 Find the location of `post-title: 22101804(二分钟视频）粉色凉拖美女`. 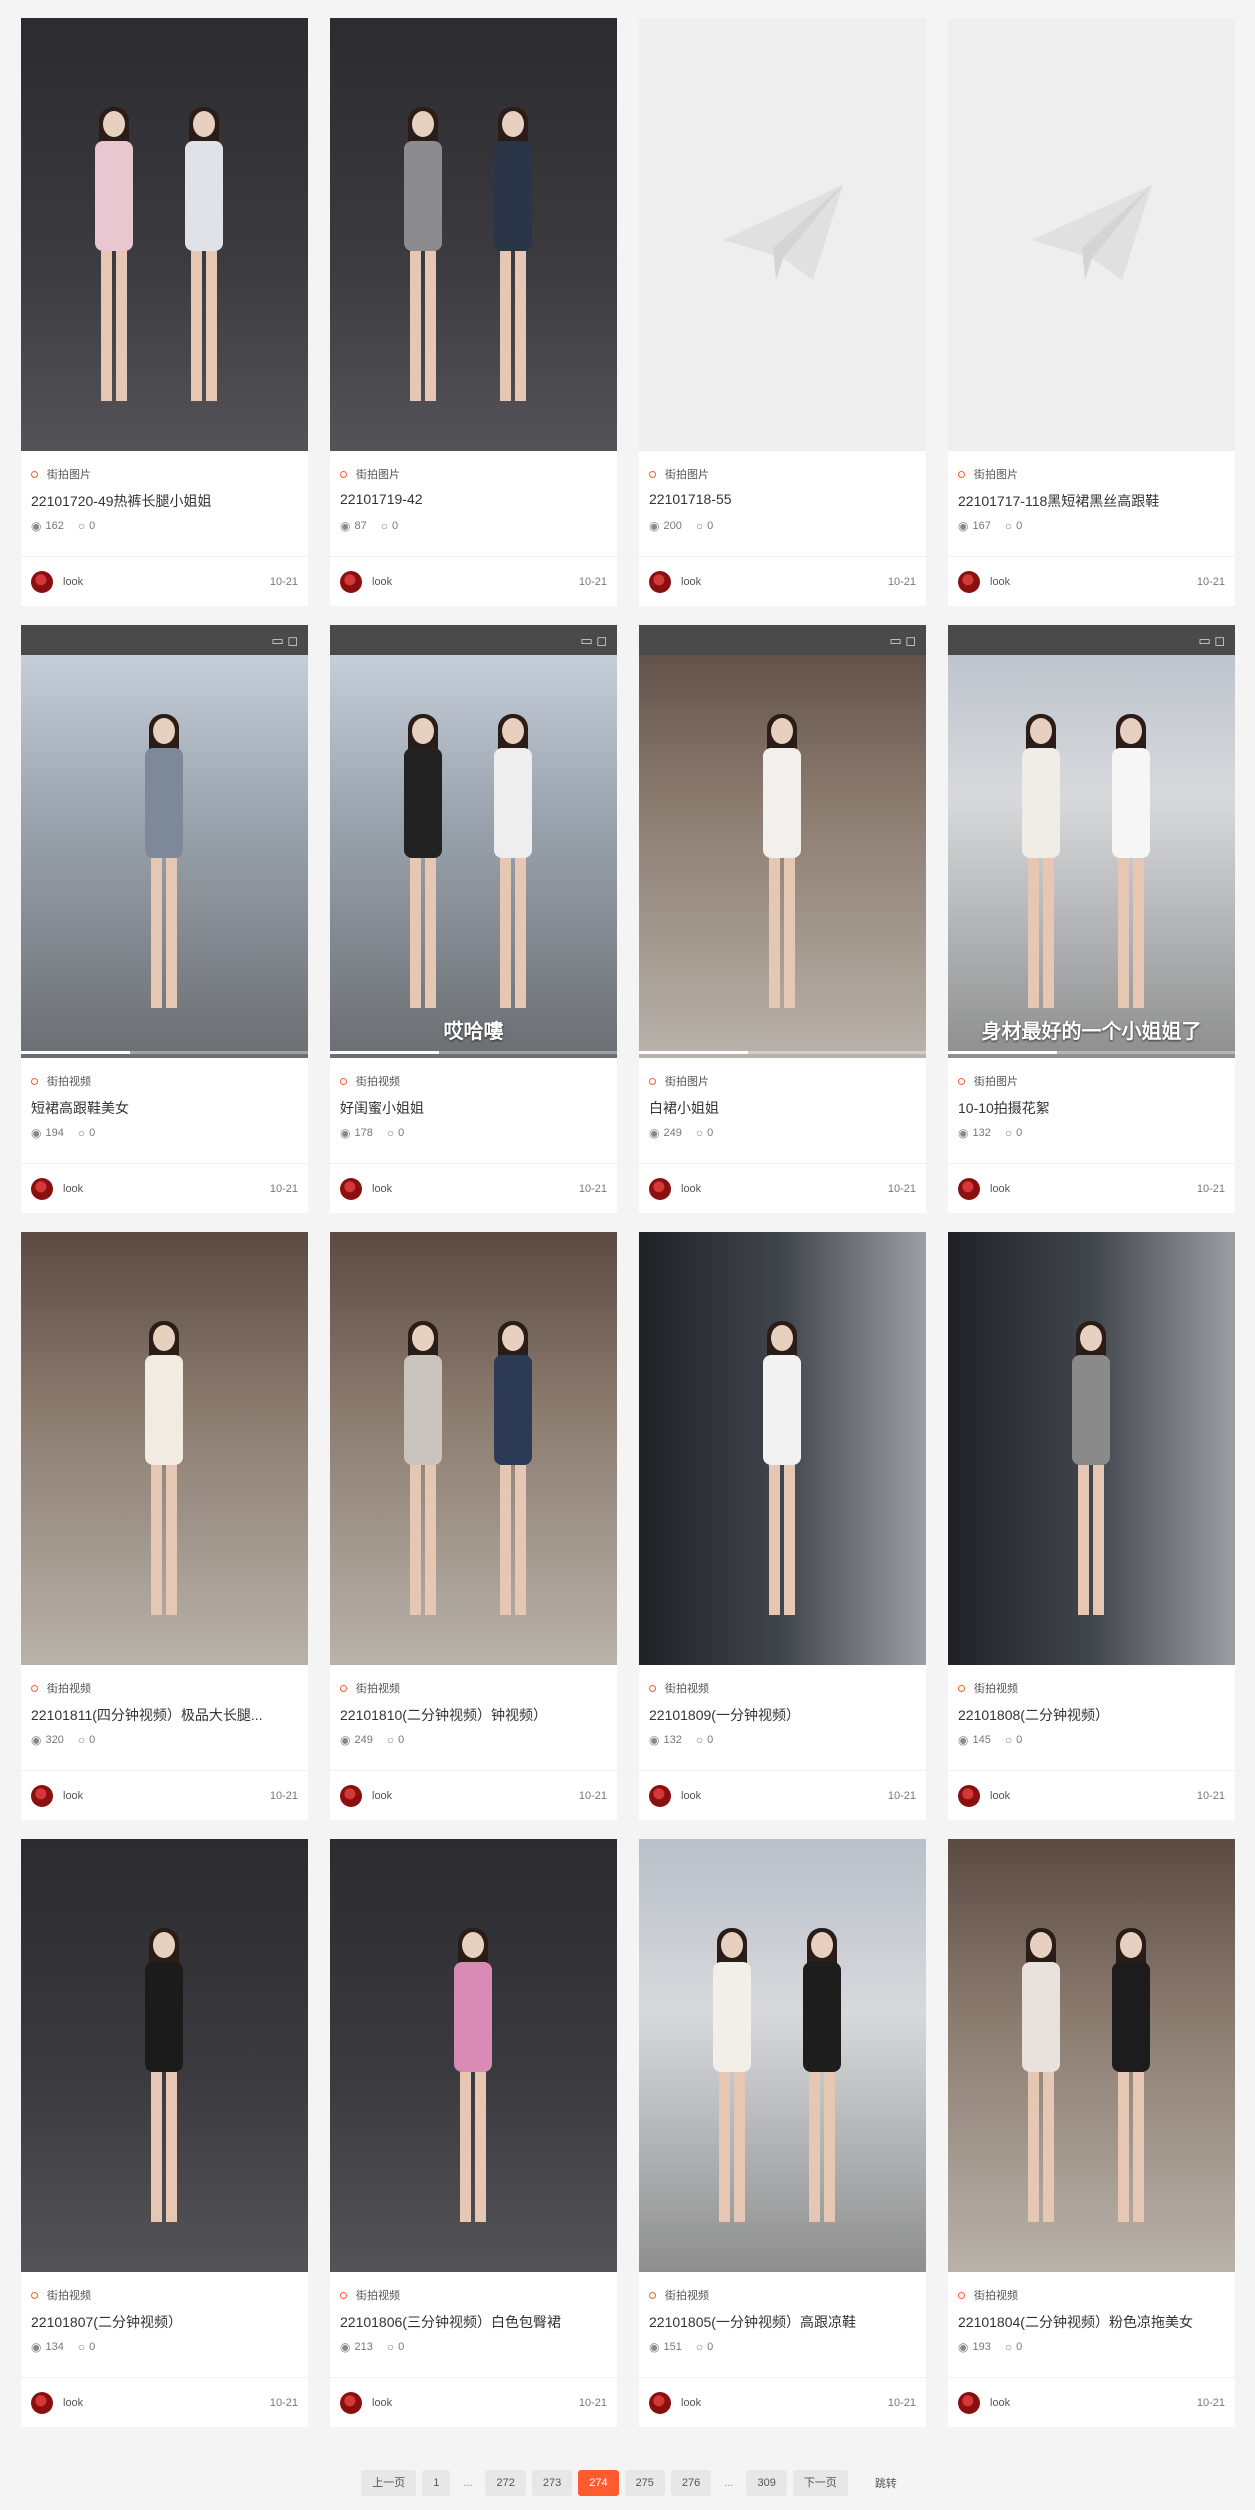

post-title: 22101804(二分钟视频）粉色凉拖美女 is located at coordinates (1091, 2321).